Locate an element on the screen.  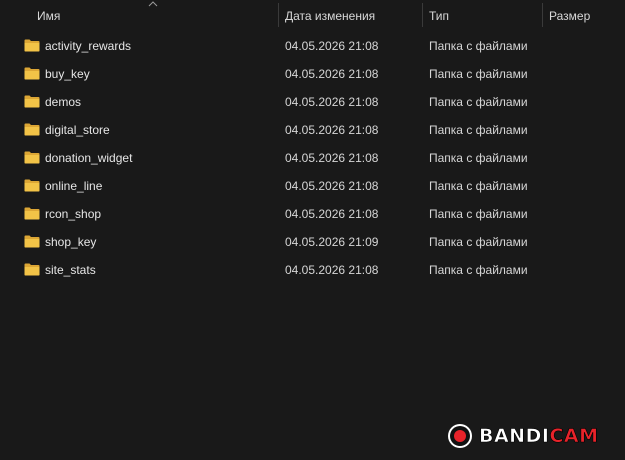
file-name: donation_widget is located at coordinates (89, 158).